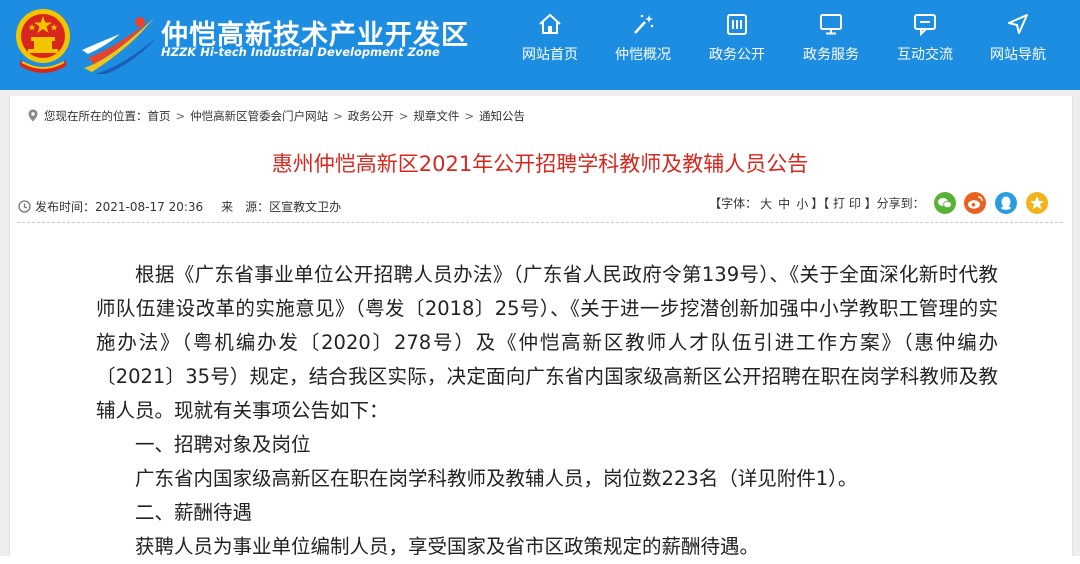  I want to click on publish-info: 发布时间：2021-08-17 20:36 来 源：区宣教文卫办, so click(179, 206).